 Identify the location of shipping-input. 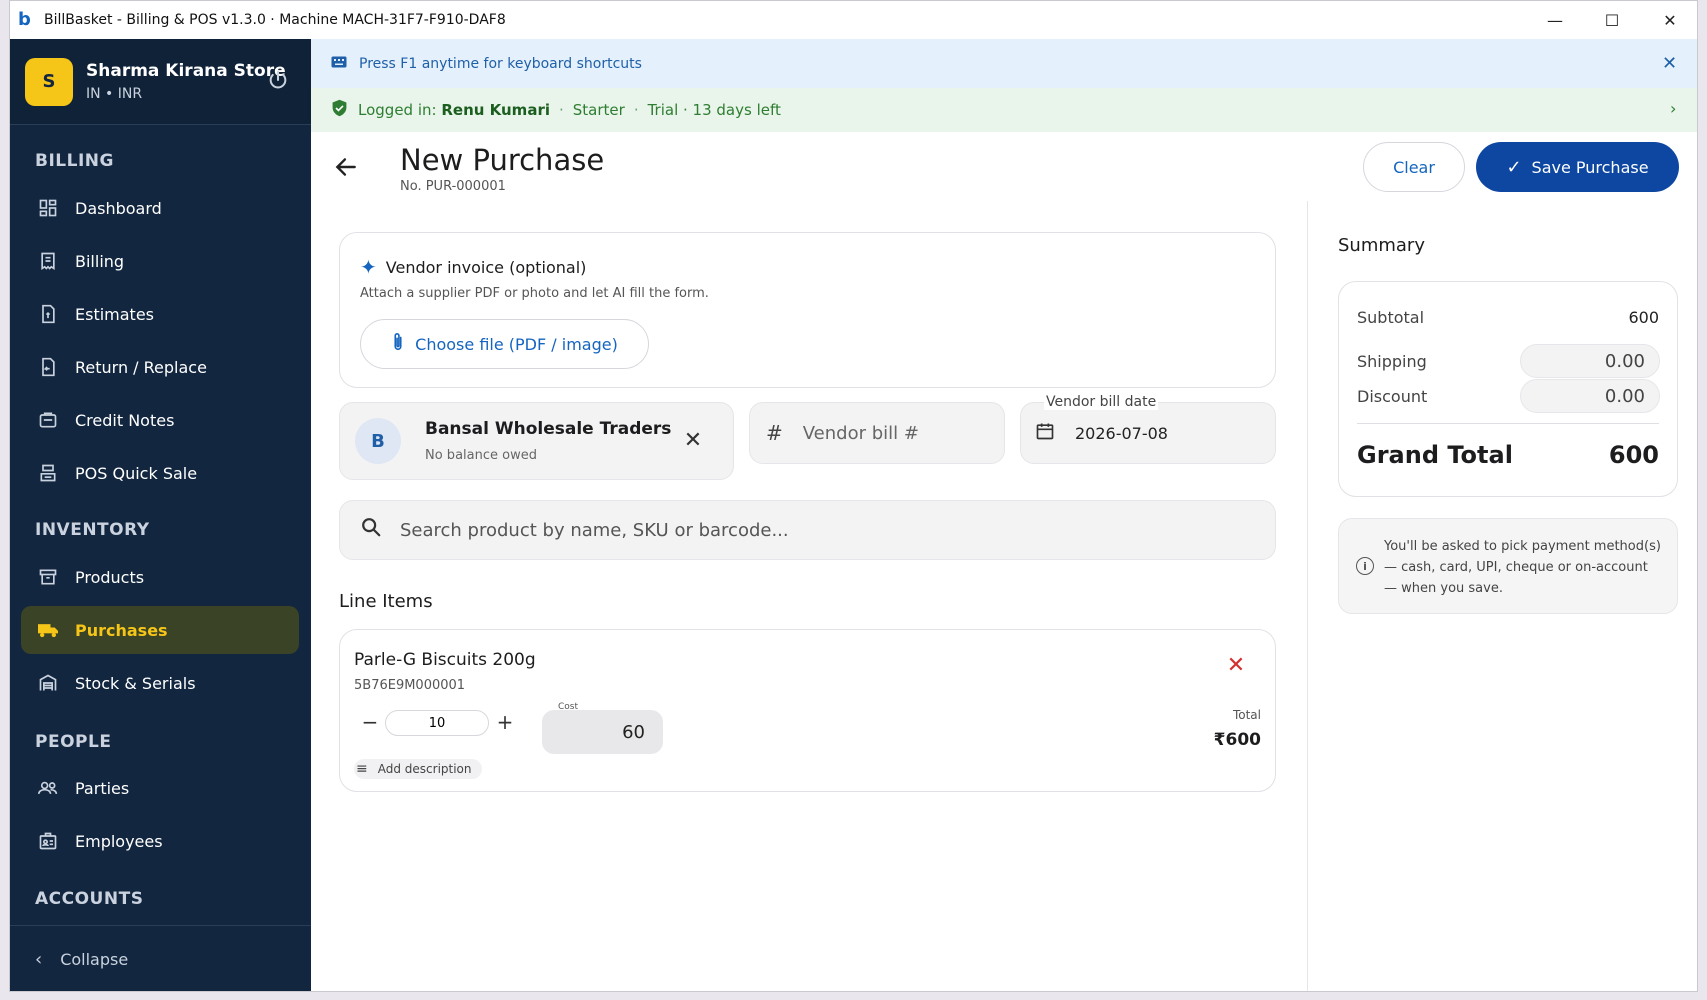
(1590, 361).